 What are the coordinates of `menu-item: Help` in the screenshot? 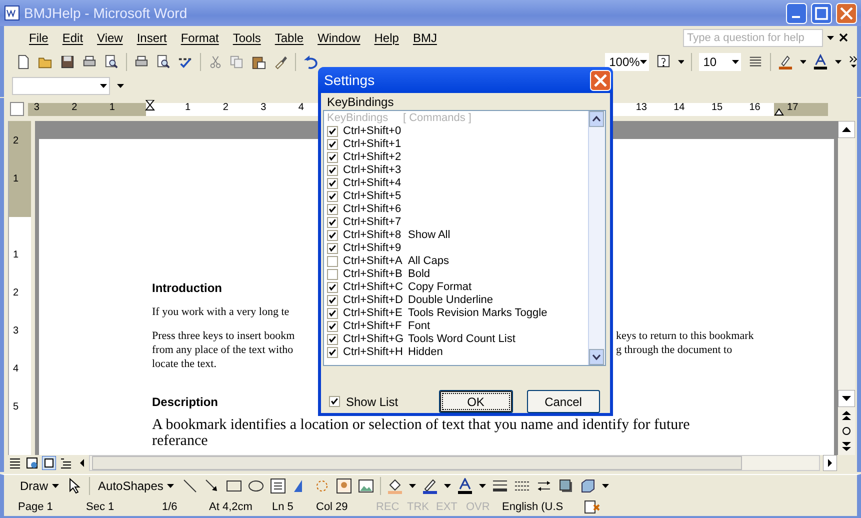 It's located at (386, 37).